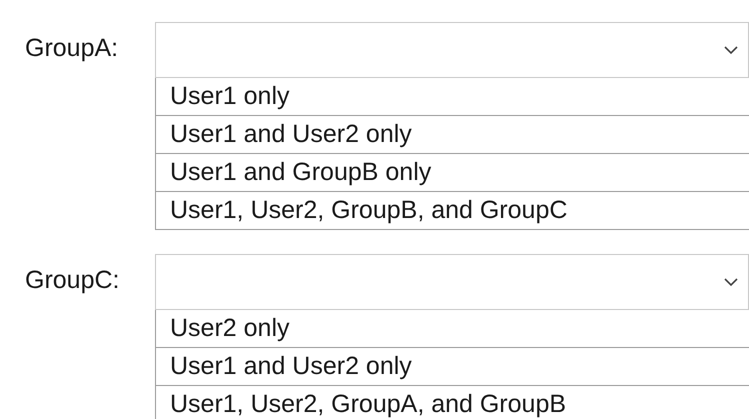 Image resolution: width=749 pixels, height=419 pixels. Describe the element at coordinates (452, 329) in the screenshot. I see `dropdown-option: User2 only` at that location.